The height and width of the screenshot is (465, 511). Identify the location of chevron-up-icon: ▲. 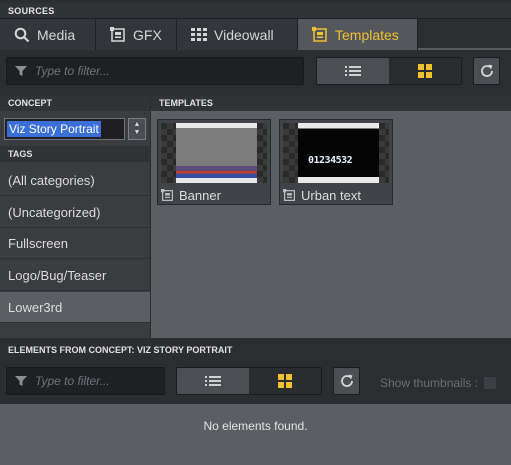
(137, 124).